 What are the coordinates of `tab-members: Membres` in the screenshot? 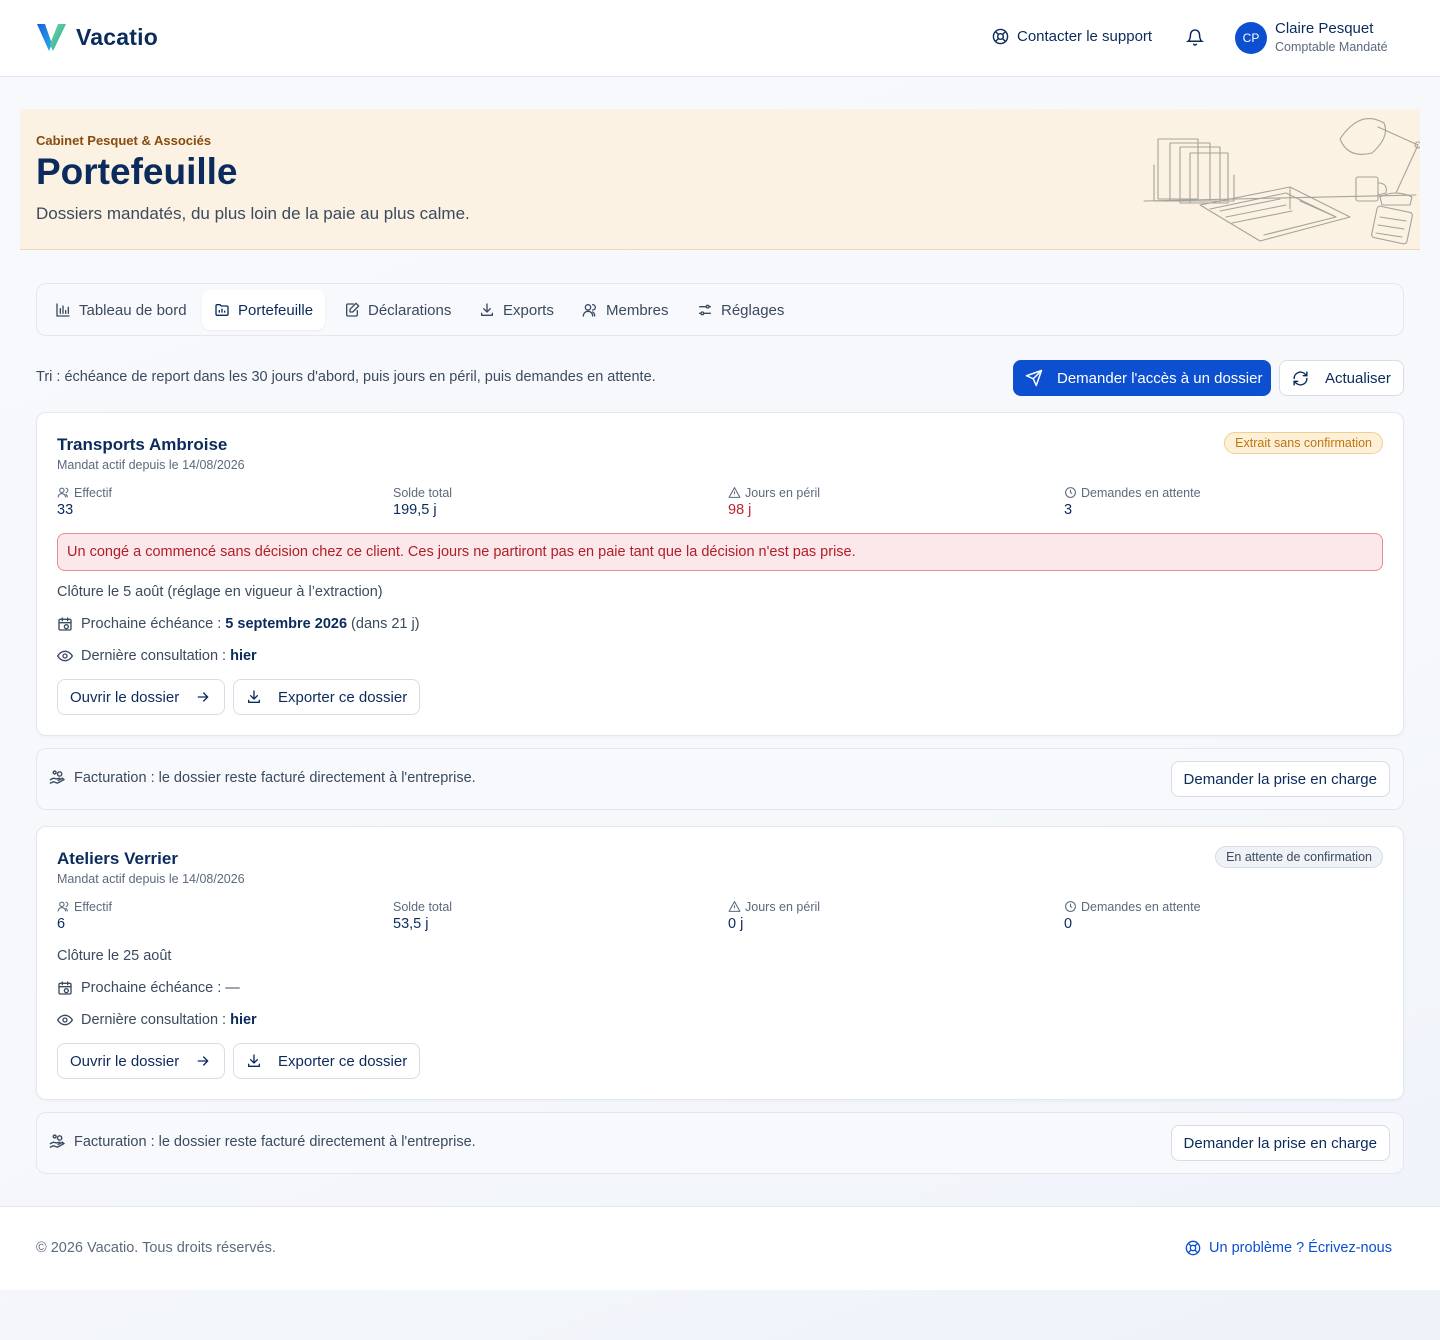 It's located at (625, 310).